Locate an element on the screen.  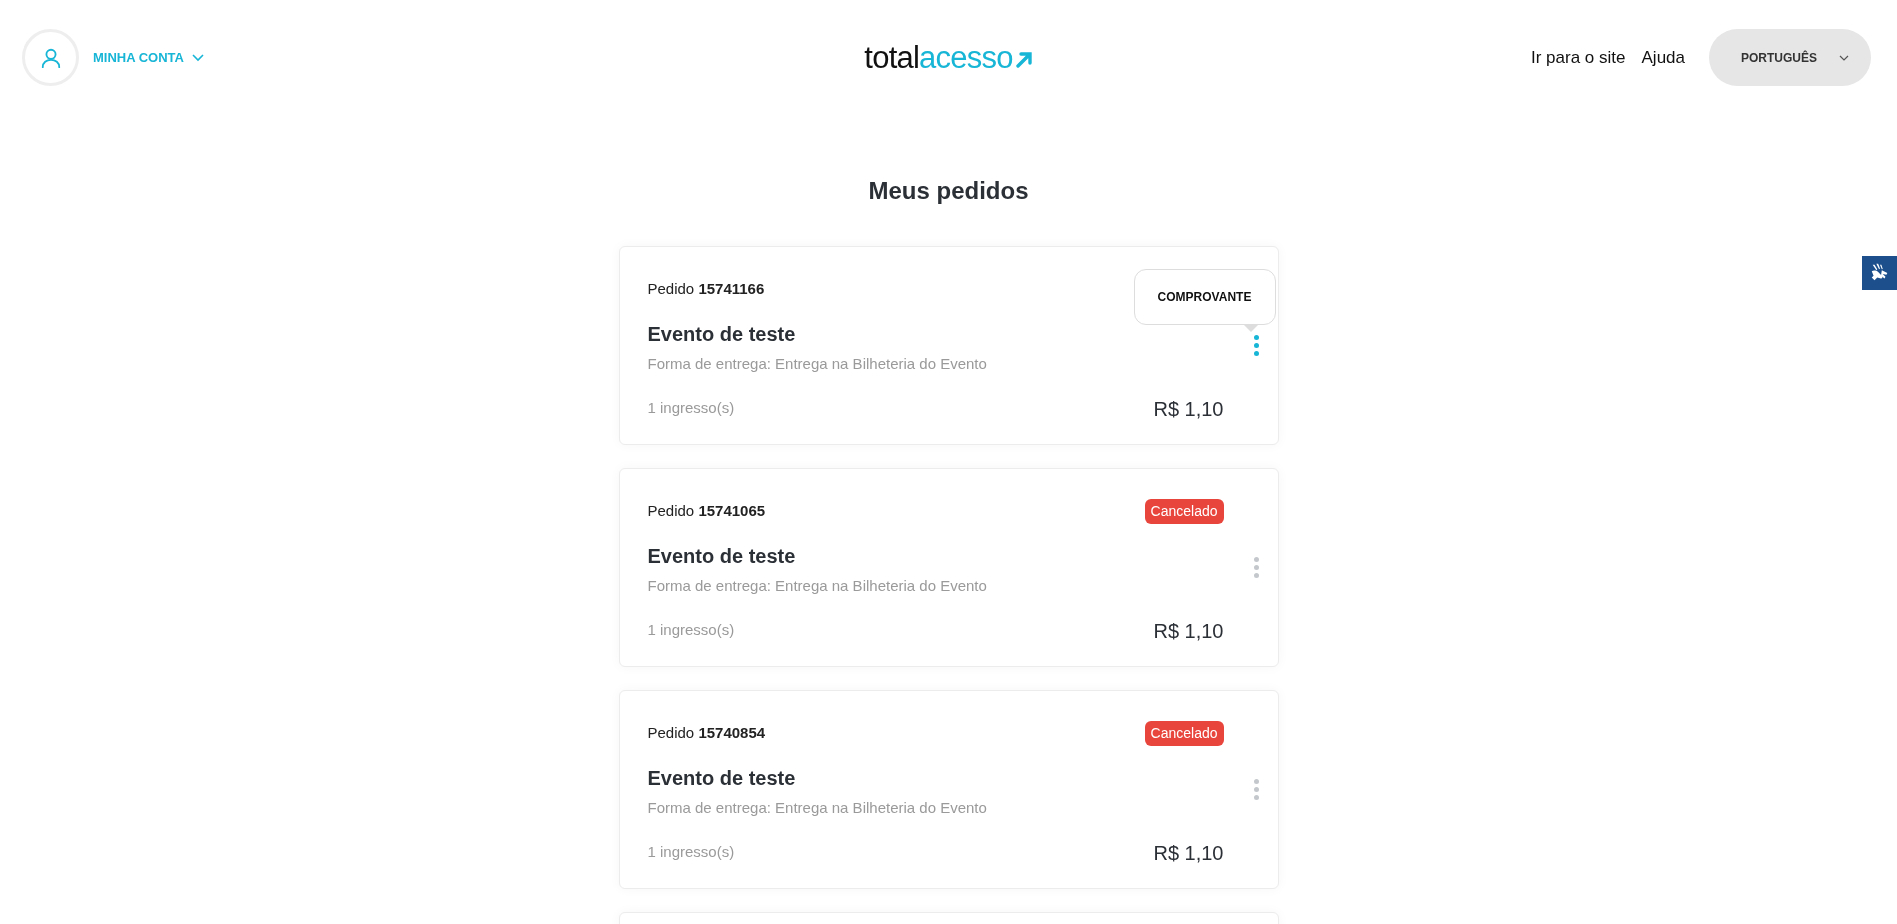
accessibility-button is located at coordinates (1879, 273).